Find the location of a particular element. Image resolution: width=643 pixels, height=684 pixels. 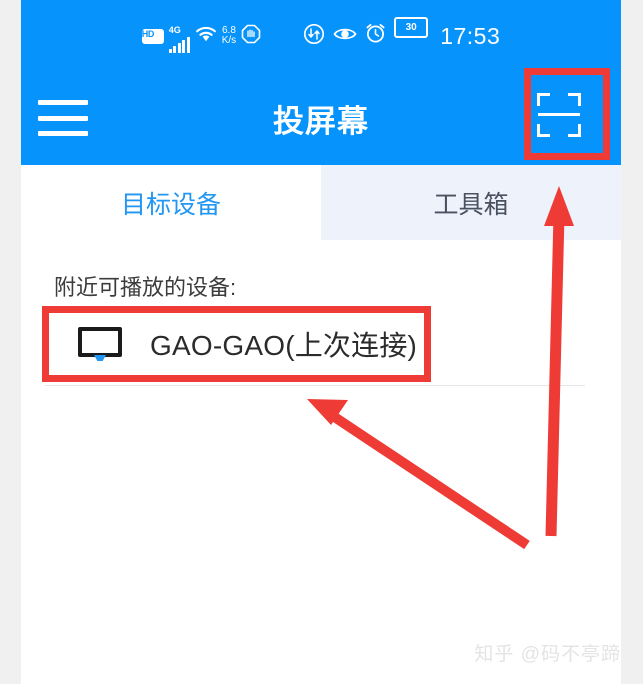

watermark: 知乎 @码不亭蹄 is located at coordinates (547, 654).